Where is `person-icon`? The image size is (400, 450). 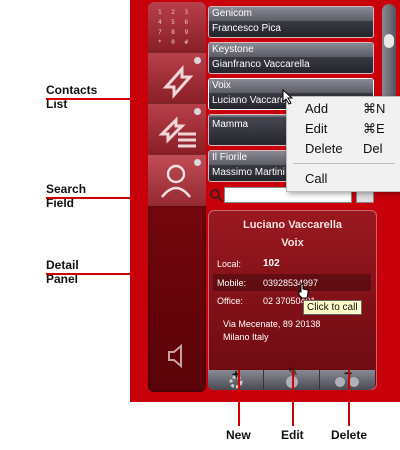
person-icon is located at coordinates (176, 181).